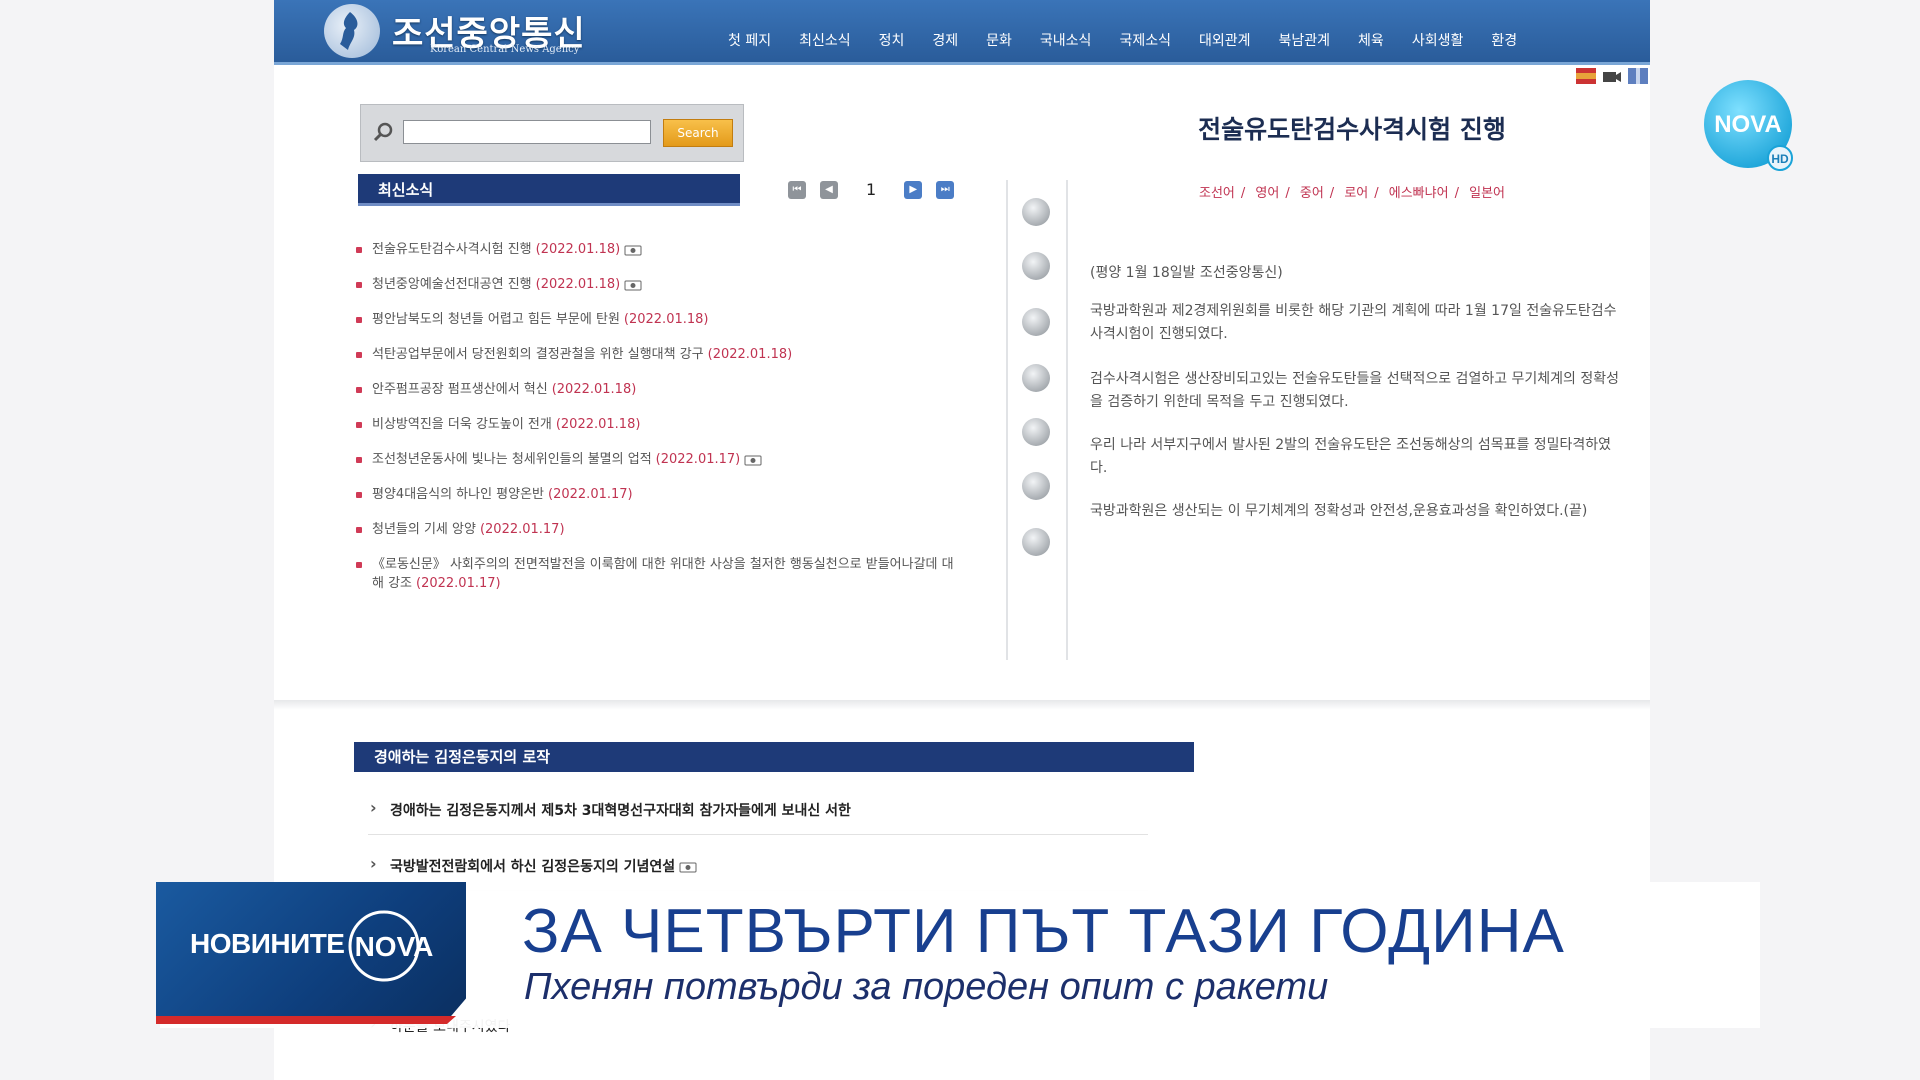 This screenshot has height=1080, width=1920. I want to click on article-language-links: 조선어 / 영어 / 중어 / 로어 / 에스빠냐어 / 일본어, so click(1351, 193).